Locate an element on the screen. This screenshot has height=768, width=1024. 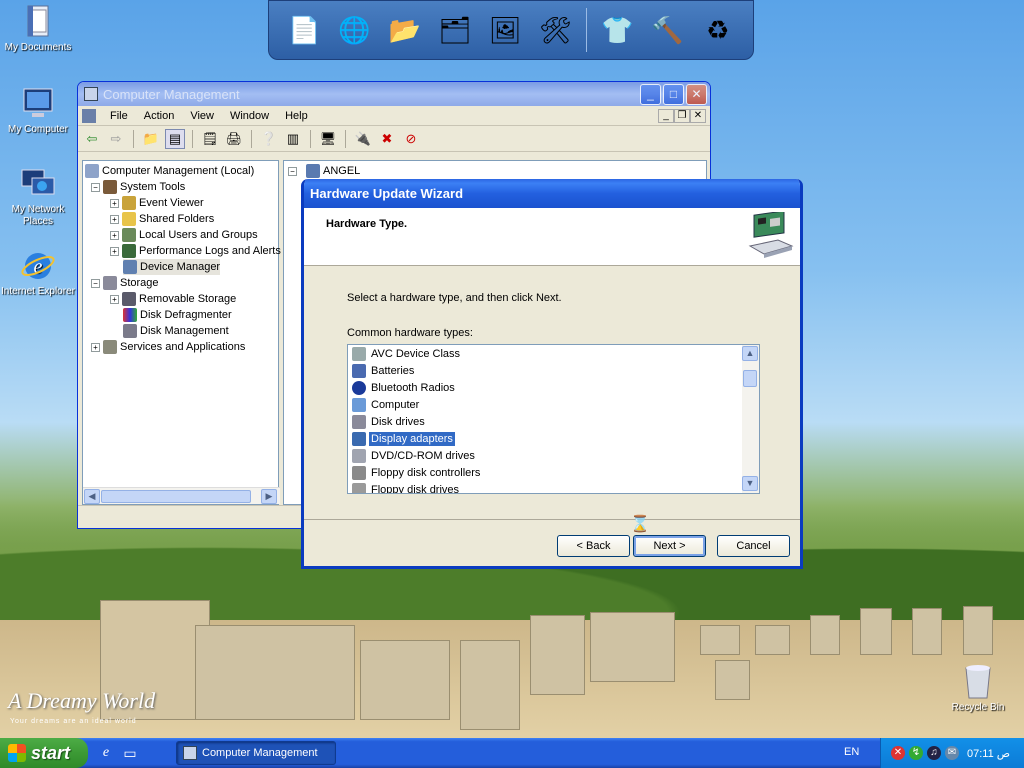
disable-icon: ⊘ is located at coordinates (411, 139).